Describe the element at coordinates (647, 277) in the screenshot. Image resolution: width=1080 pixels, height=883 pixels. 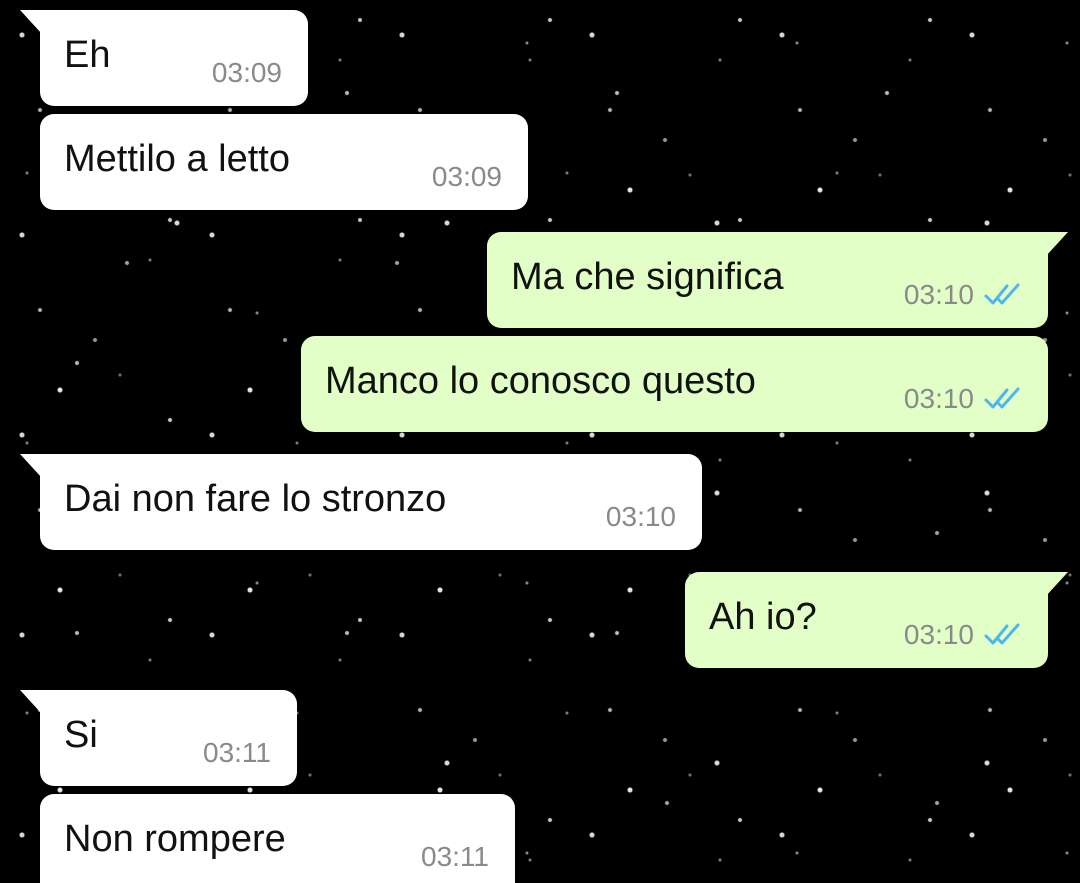
I see `message-text: Ma che significa` at that location.